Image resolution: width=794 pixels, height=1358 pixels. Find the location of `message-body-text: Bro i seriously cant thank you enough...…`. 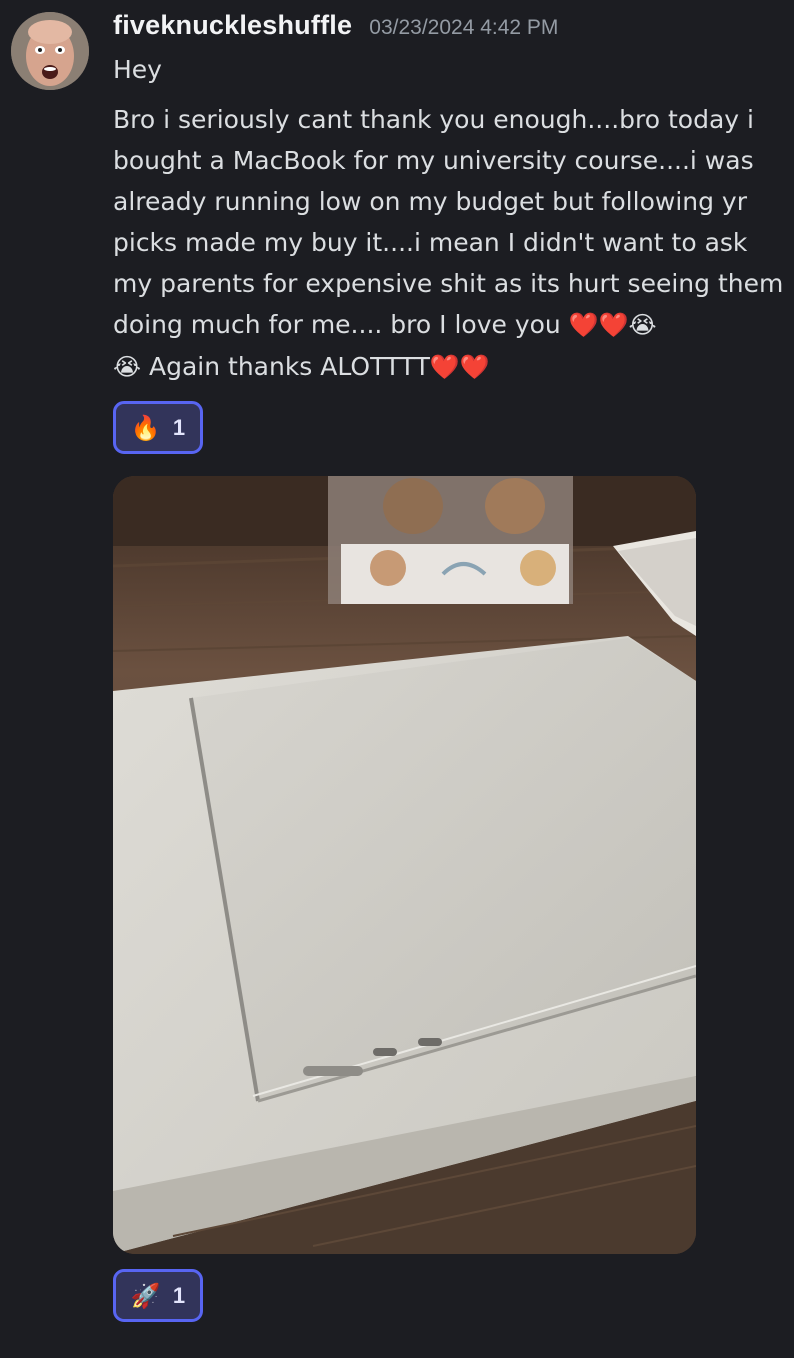

message-body-text: Bro i seriously cant thank you enough...… is located at coordinates (448, 222).